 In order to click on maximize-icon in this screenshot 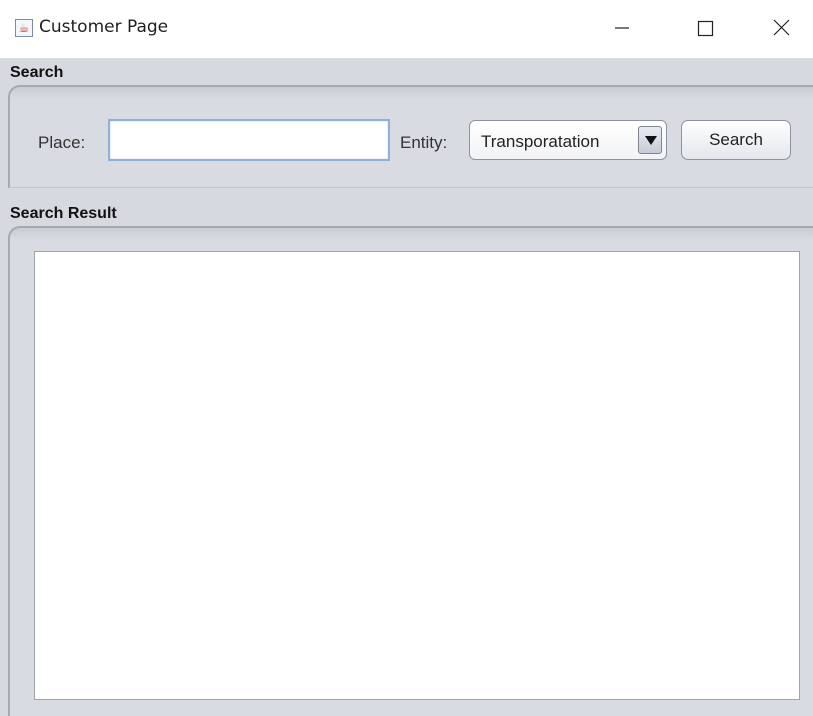, I will do `click(705, 28)`.